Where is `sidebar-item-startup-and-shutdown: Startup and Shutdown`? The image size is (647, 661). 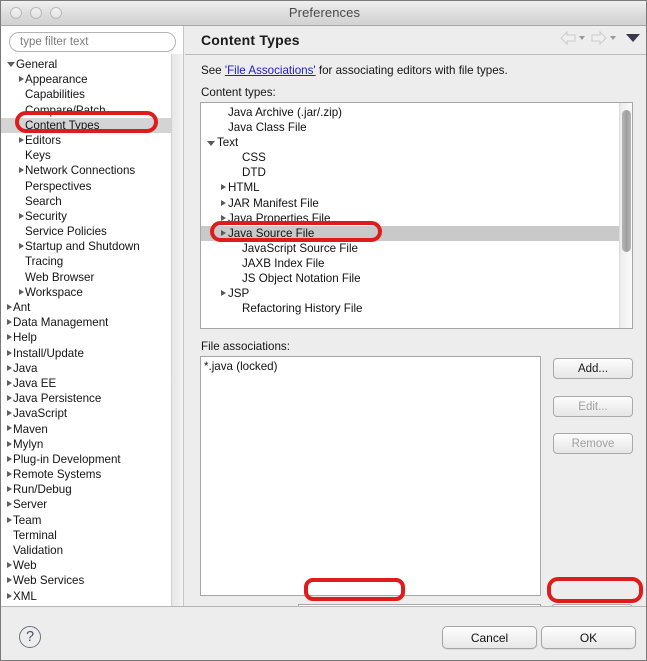 sidebar-item-startup-and-shutdown: Startup and Shutdown is located at coordinates (92, 246).